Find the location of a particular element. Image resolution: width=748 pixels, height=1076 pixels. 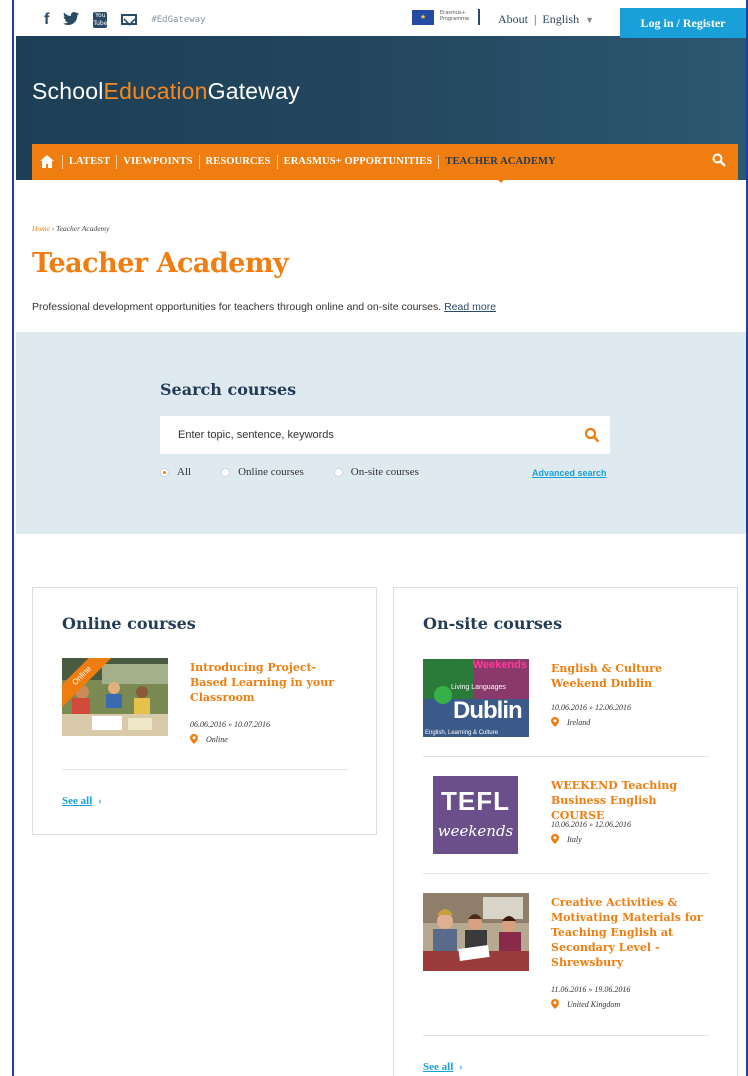

eu-flag-icon: ★ is located at coordinates (423, 17).